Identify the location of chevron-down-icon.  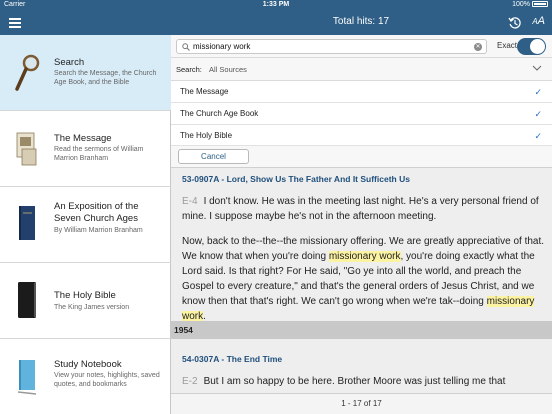
(537, 68).